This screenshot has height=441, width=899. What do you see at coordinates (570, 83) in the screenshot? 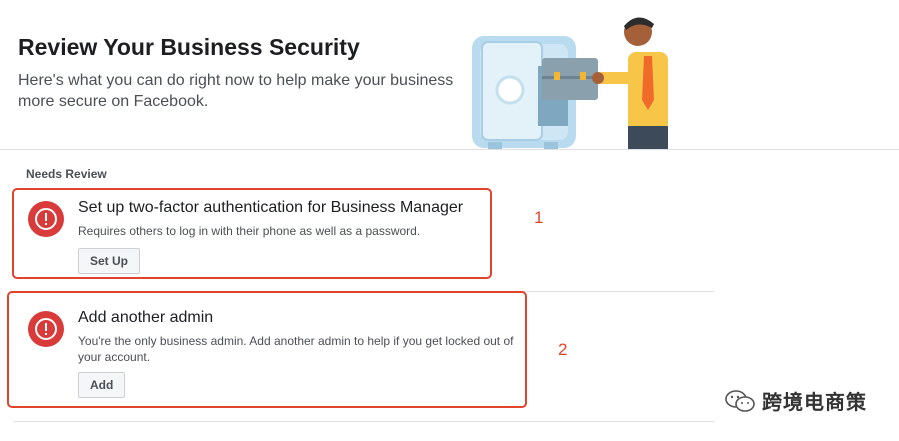
I see `safe-illustration` at bounding box center [570, 83].